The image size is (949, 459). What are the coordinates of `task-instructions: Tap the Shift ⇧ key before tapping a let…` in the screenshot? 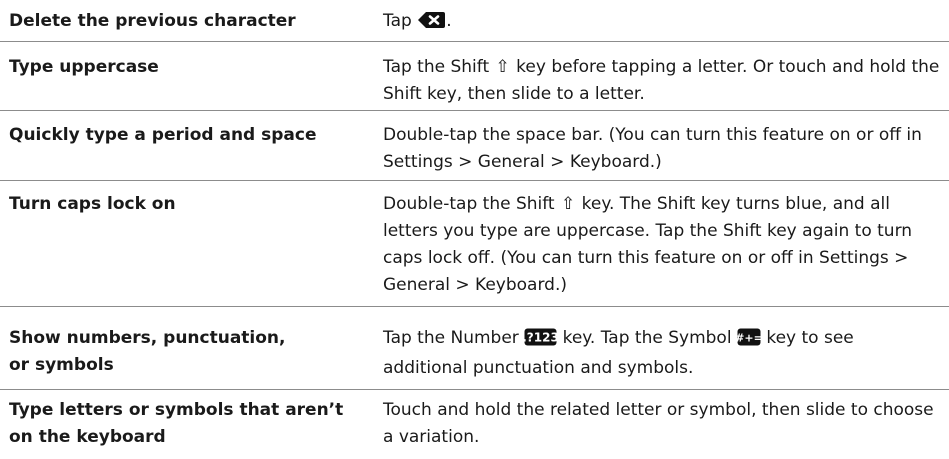 It's located at (663, 81).